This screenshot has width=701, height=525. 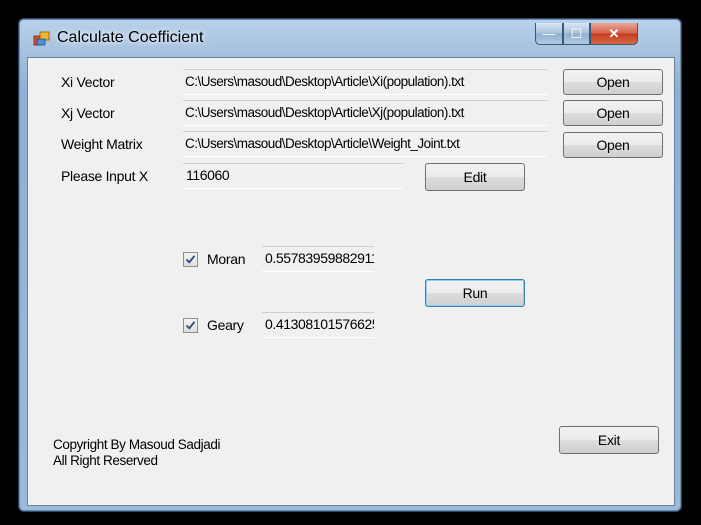 What do you see at coordinates (226, 259) in the screenshot?
I see `moran-label: Moran` at bounding box center [226, 259].